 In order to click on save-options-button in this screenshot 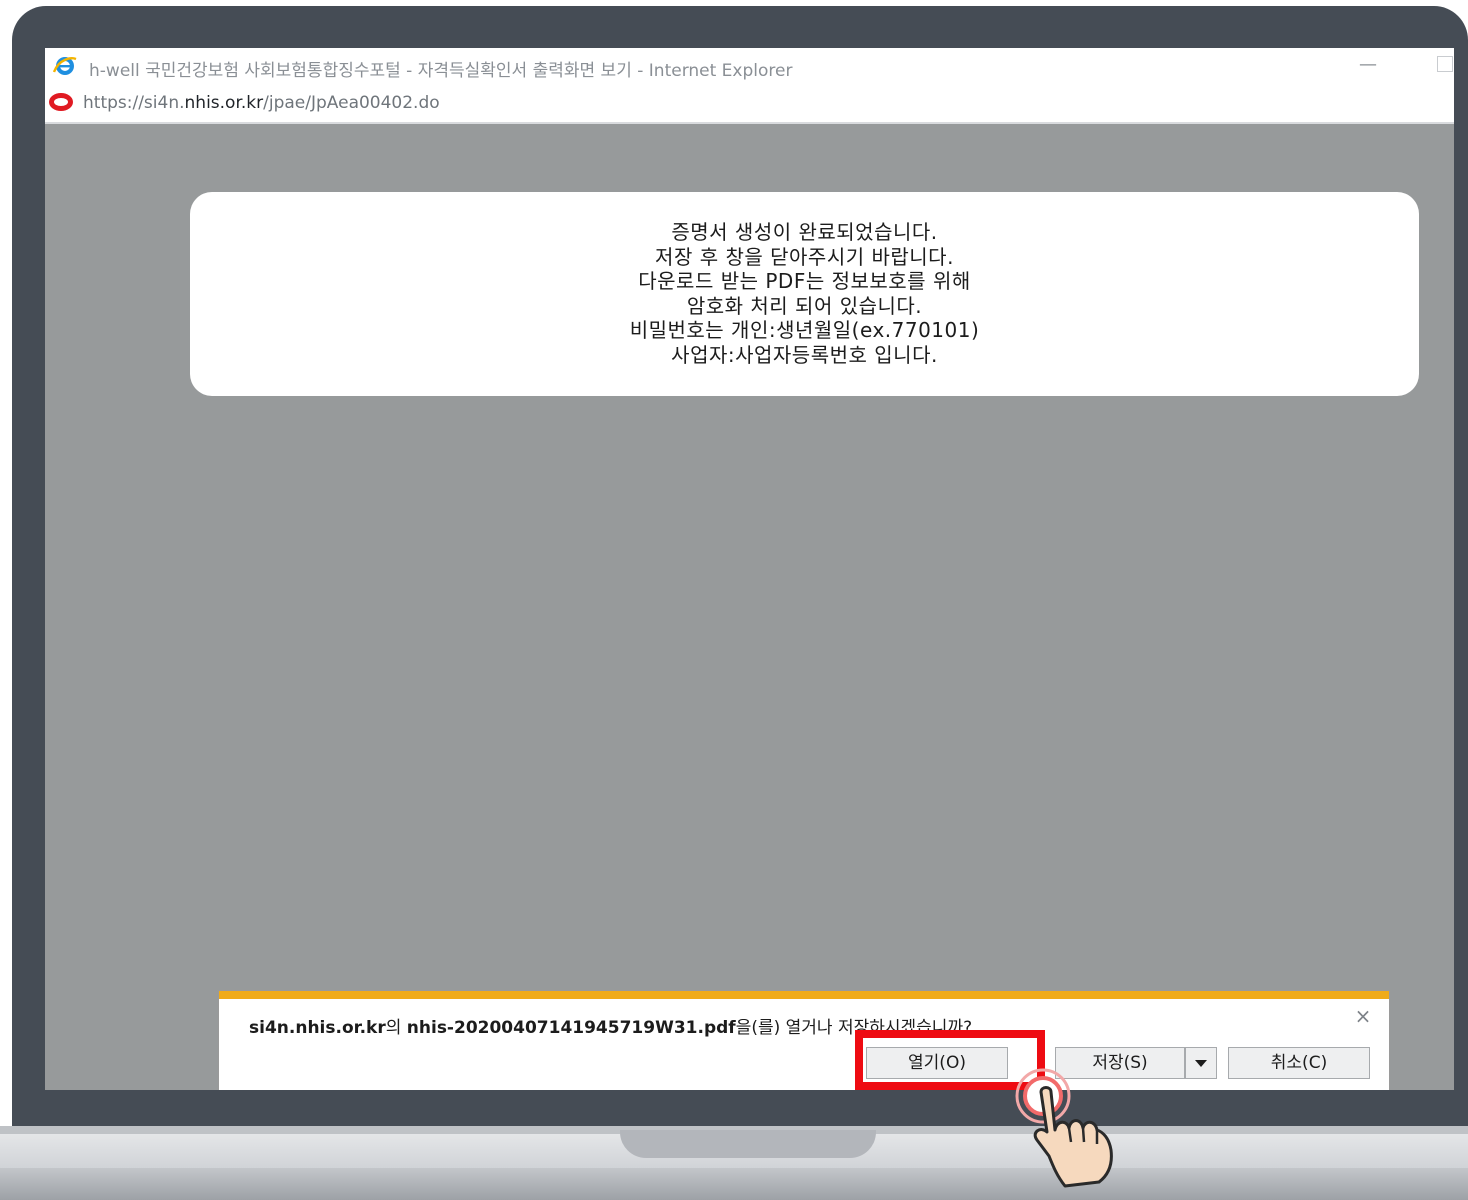, I will do `click(1201, 1063)`.